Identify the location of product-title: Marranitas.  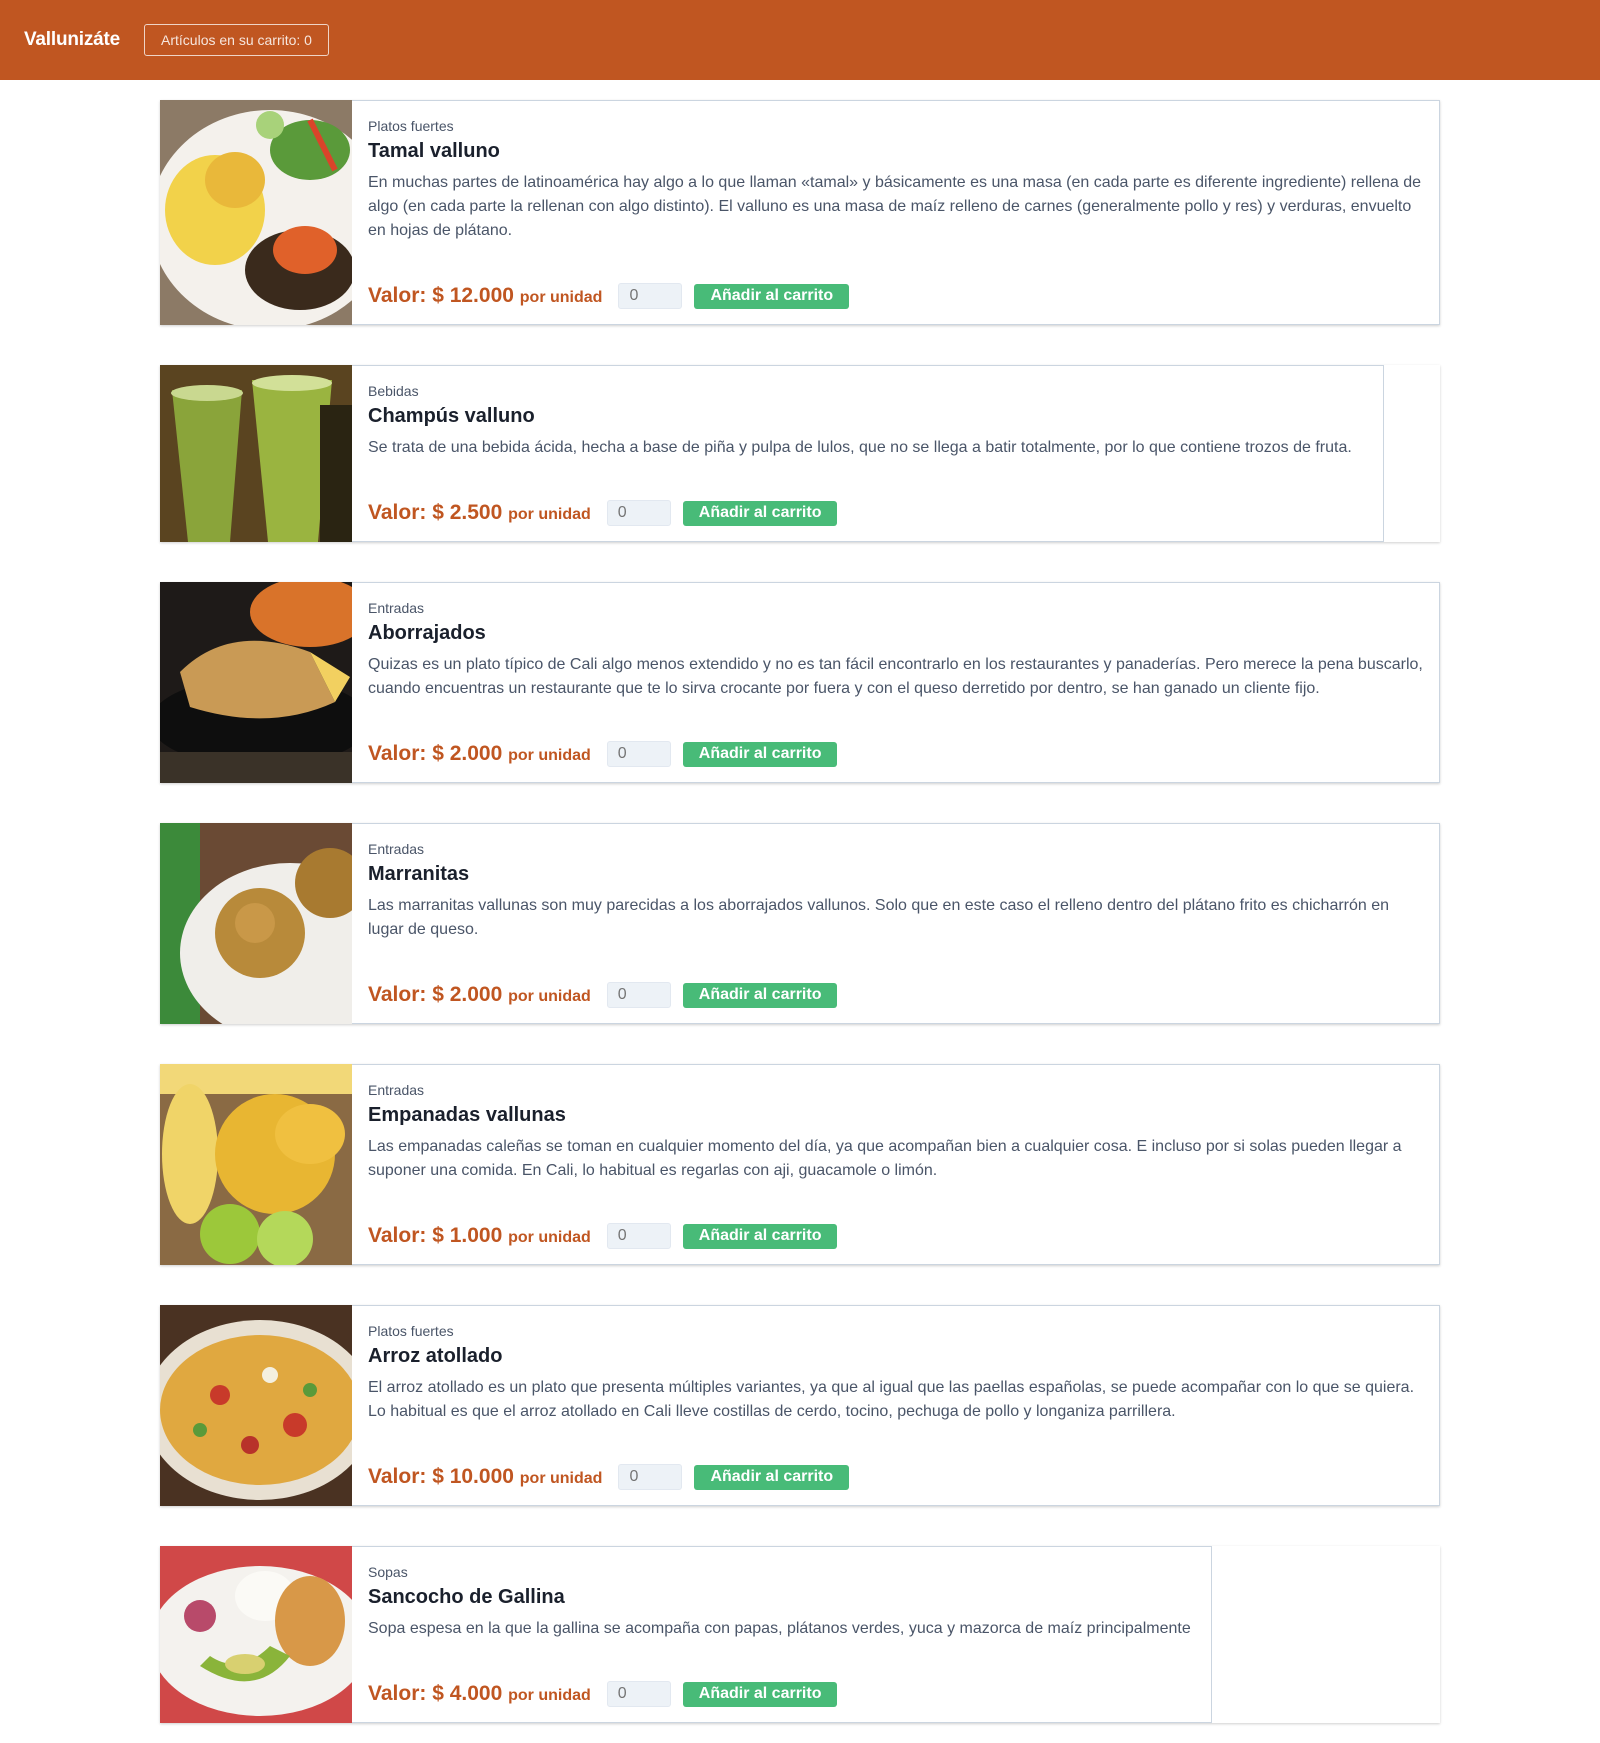
(419, 874).